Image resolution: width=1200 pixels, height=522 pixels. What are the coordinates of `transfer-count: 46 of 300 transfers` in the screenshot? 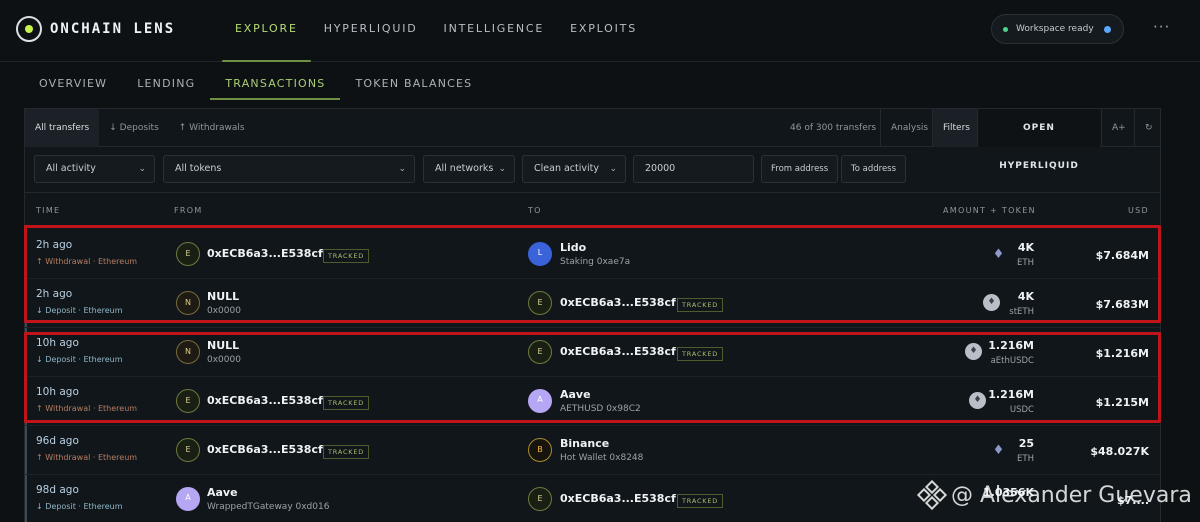 It's located at (833, 128).